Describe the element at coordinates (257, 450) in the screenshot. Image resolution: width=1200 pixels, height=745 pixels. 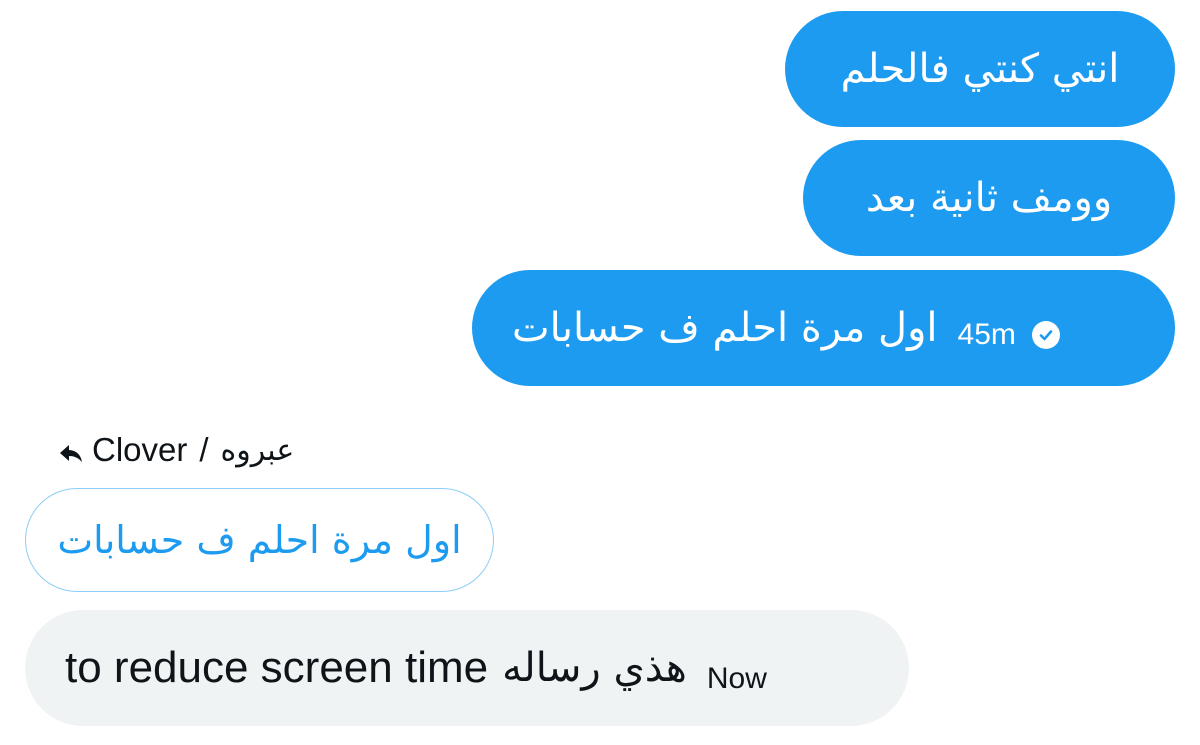
I see `reply-action-label: عبروه` at that location.